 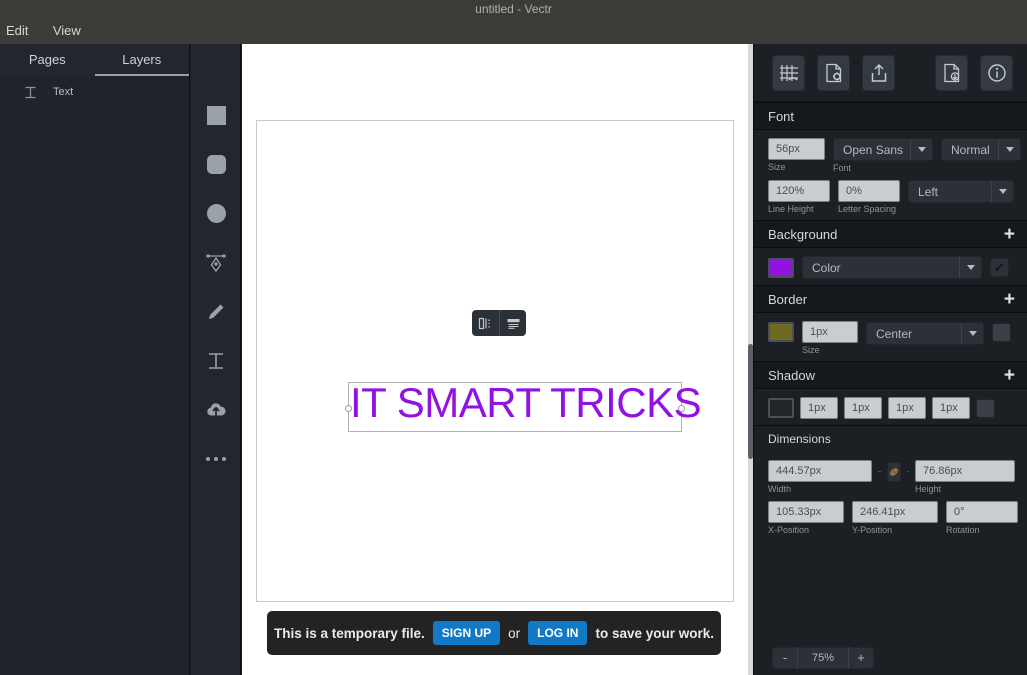 What do you see at coordinates (19, 31) in the screenshot?
I see `menu-item-edit: Edit` at bounding box center [19, 31].